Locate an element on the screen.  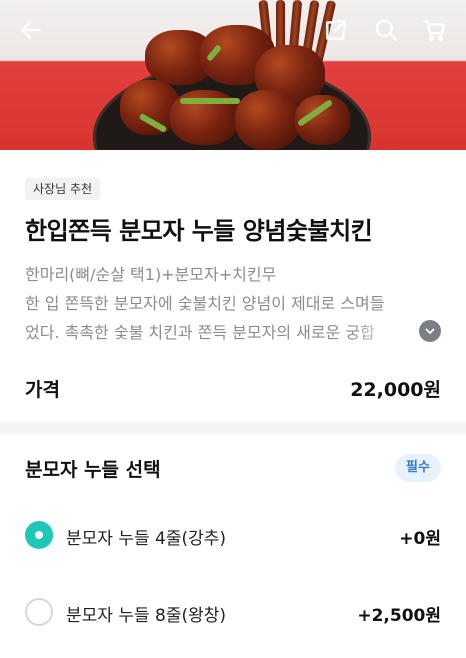
radio-selected is located at coordinates (39, 535).